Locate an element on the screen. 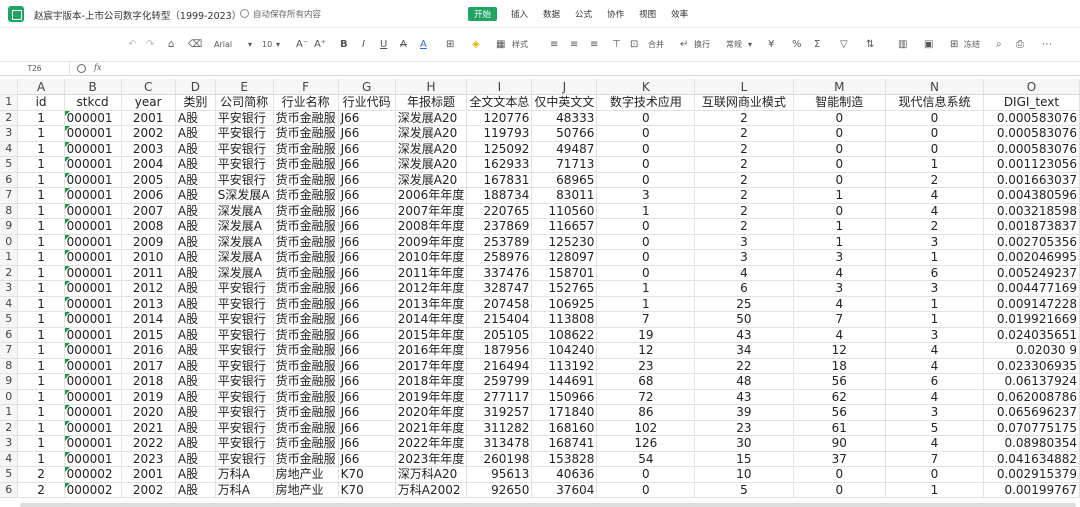  table-cell: 2014年年度 is located at coordinates (431, 319).